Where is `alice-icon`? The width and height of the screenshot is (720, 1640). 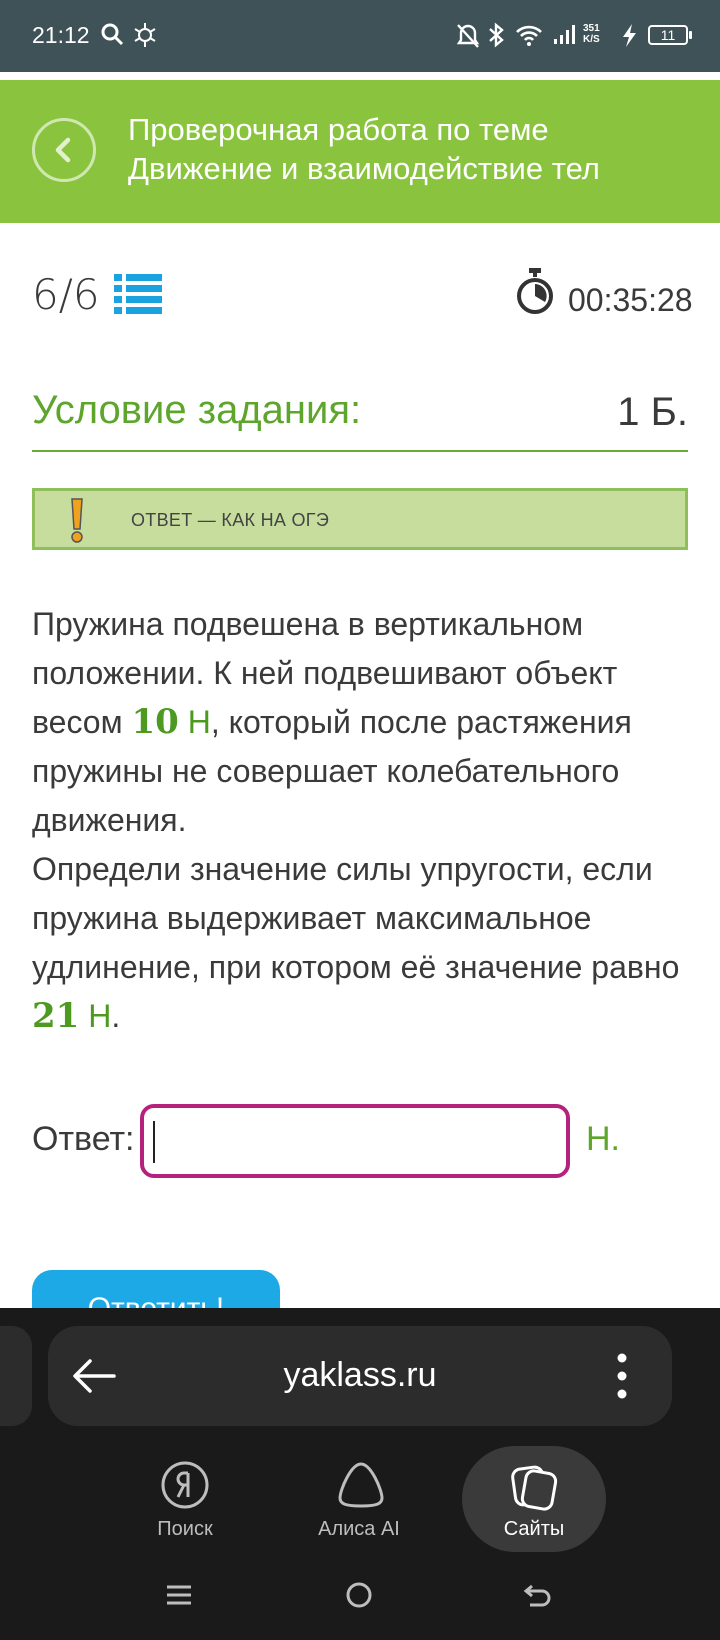
alice-icon is located at coordinates (361, 1487).